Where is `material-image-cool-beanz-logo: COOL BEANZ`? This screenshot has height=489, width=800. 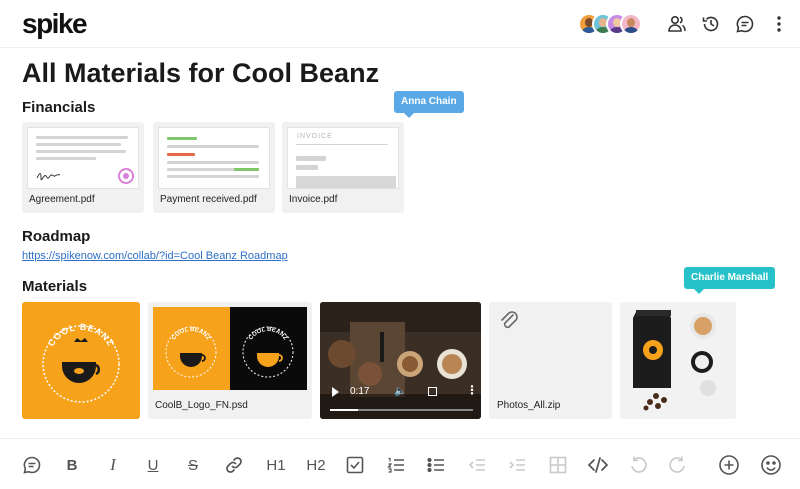
material-image-cool-beanz-logo: COOL BEANZ is located at coordinates (81, 360).